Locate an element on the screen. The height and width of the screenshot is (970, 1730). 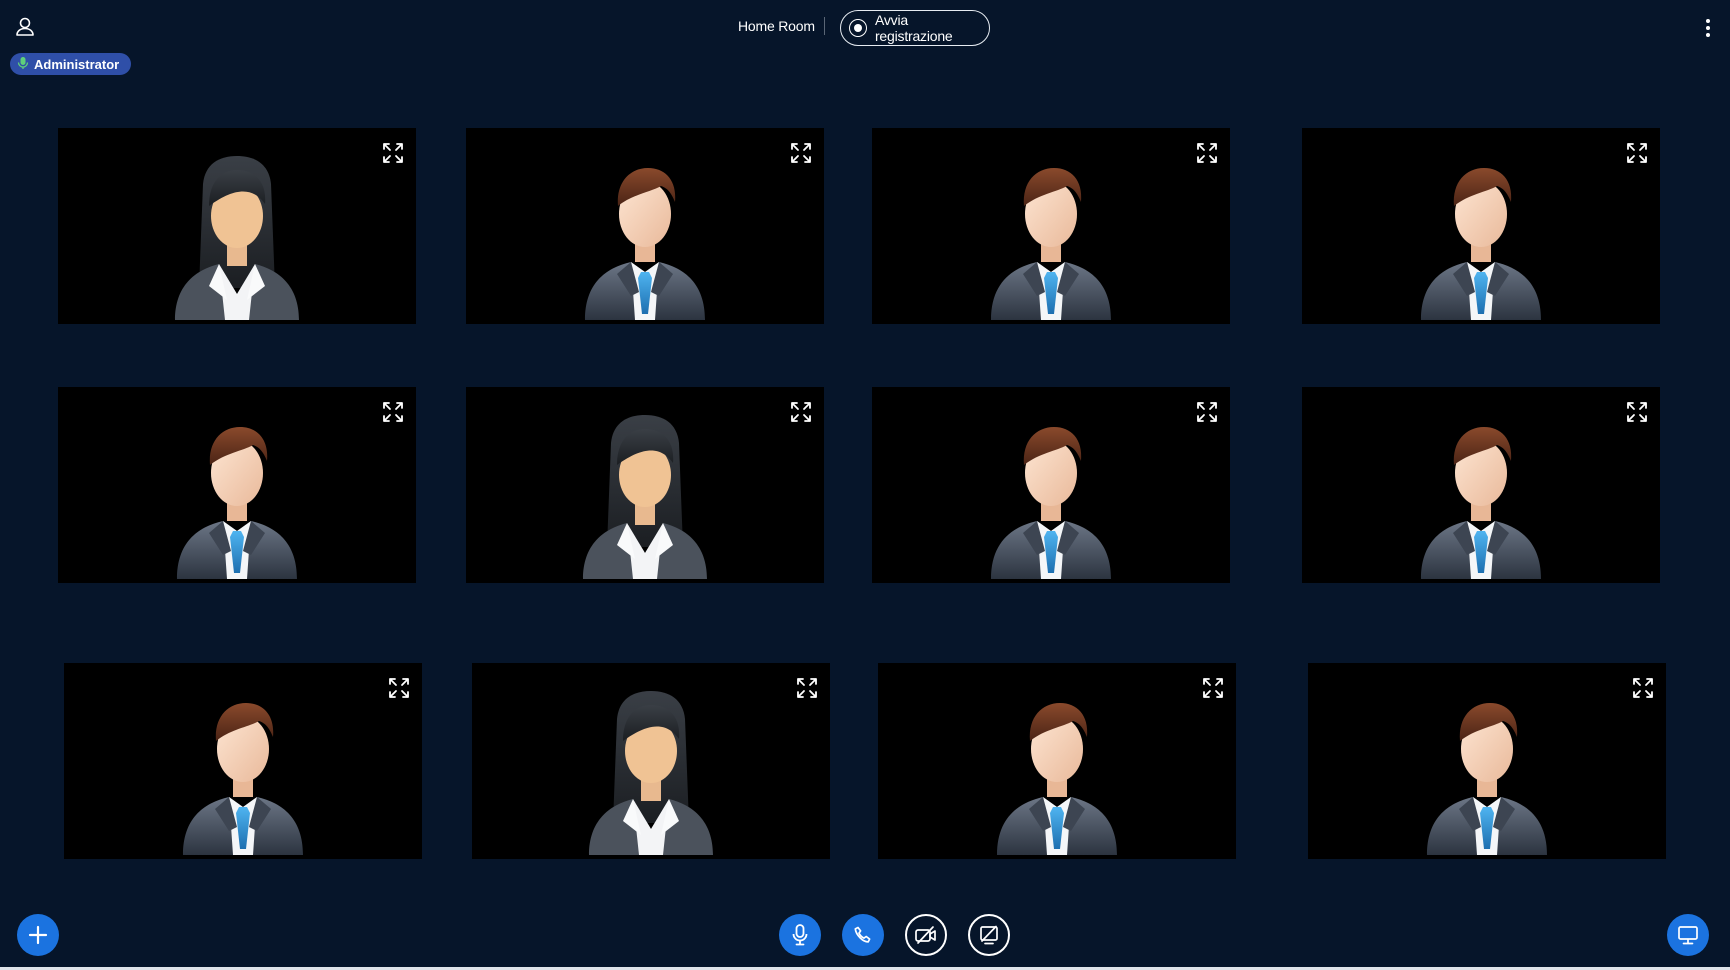
screen-share-off-icon is located at coordinates (989, 935).